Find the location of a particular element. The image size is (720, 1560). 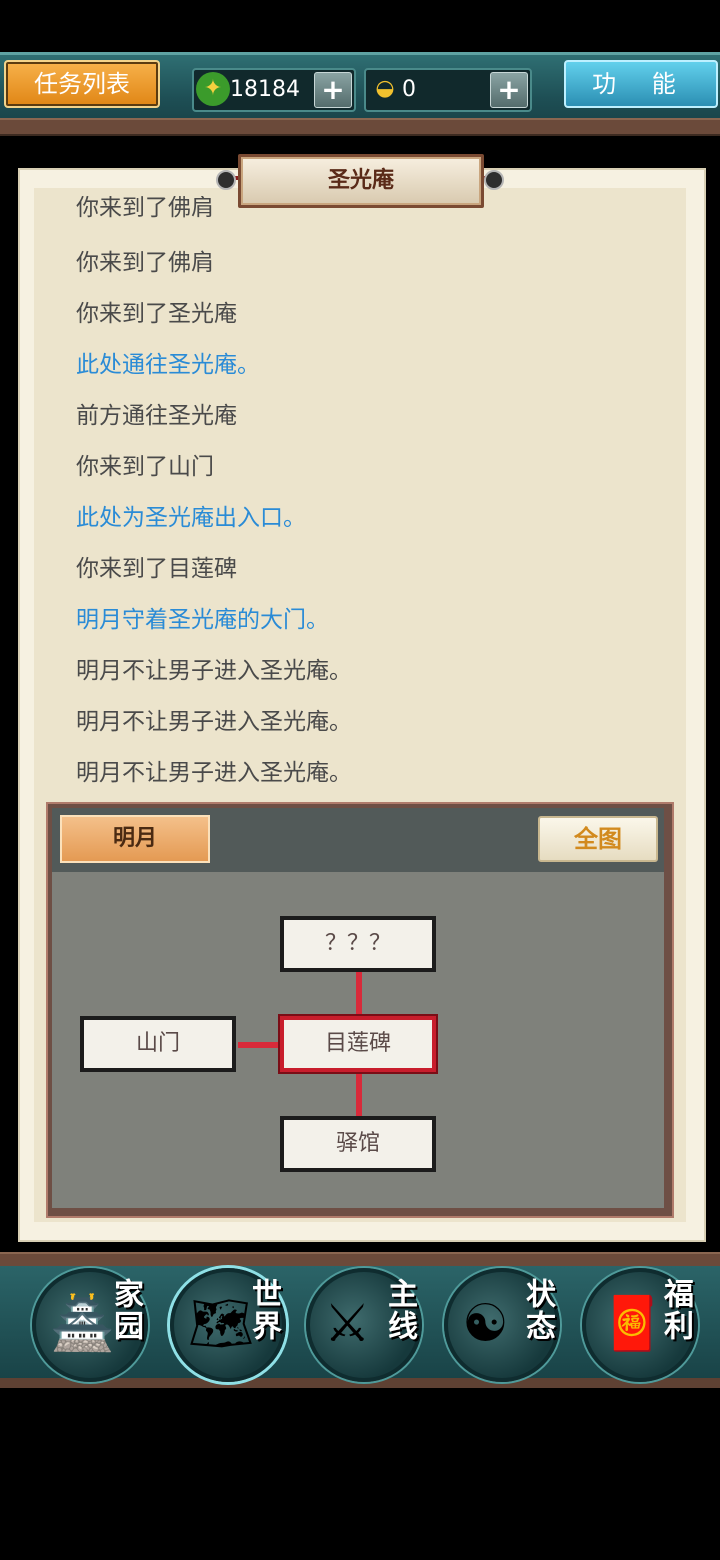

path-west is located at coordinates (260, 1045).